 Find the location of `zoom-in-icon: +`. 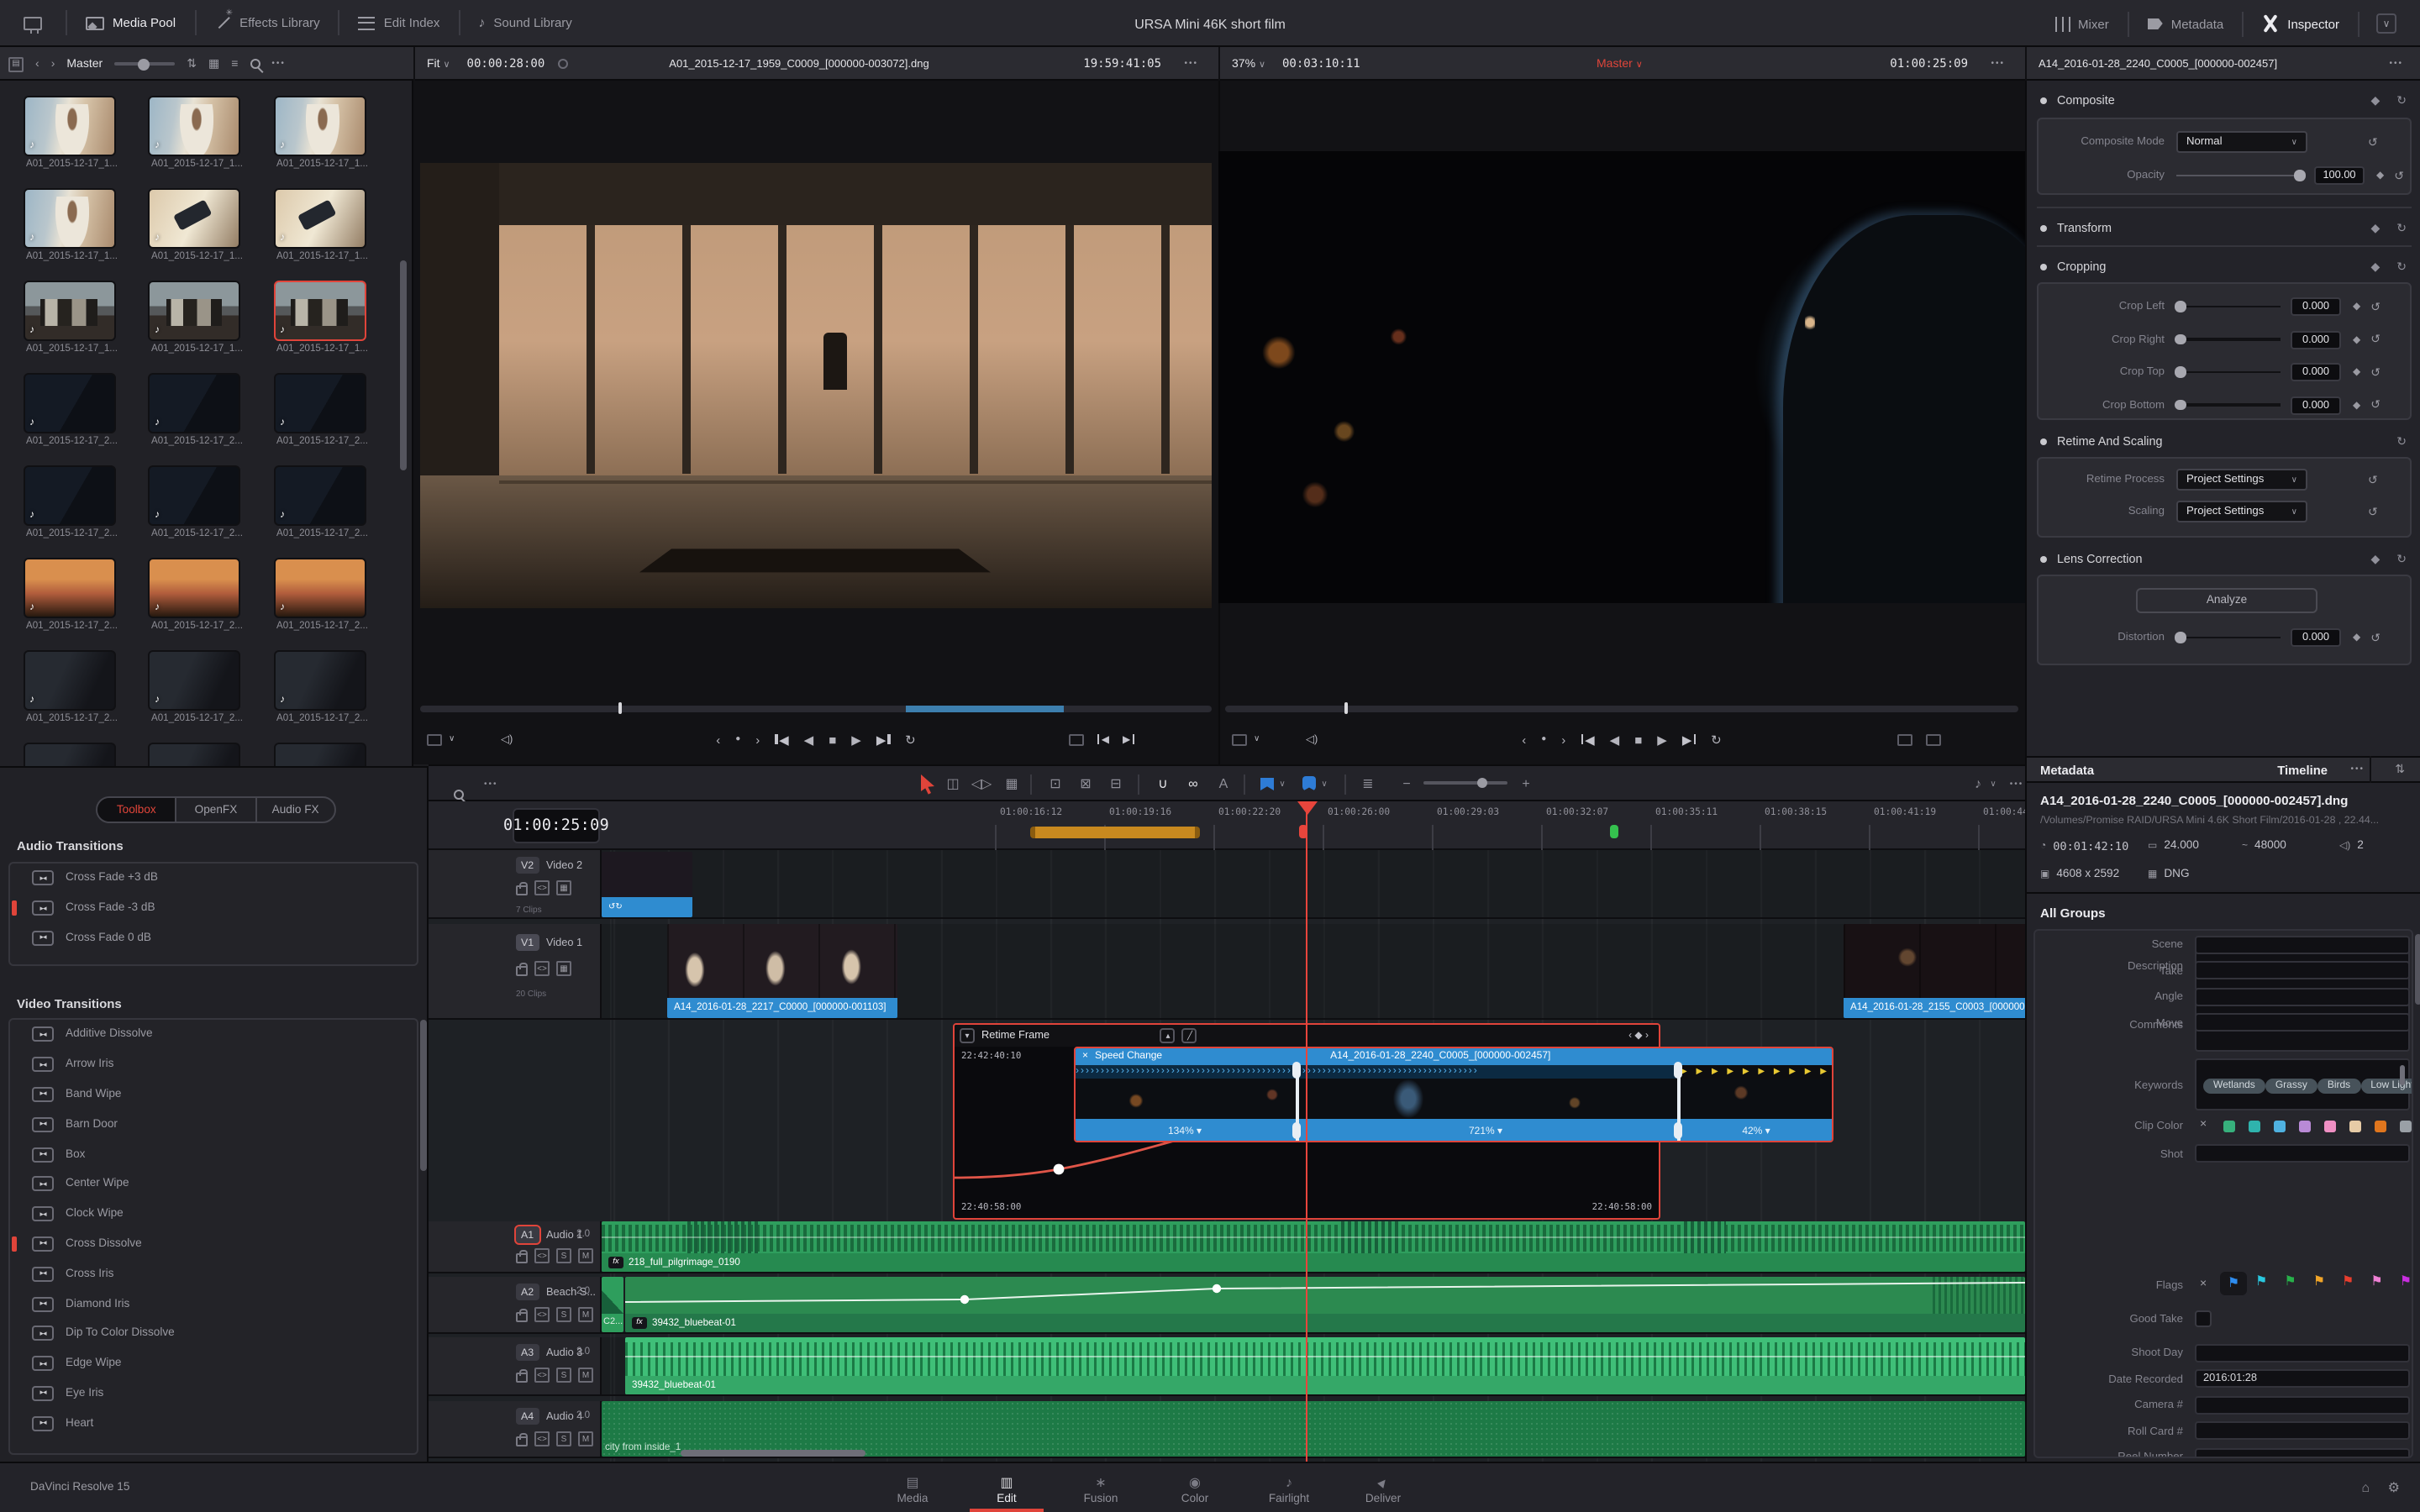

zoom-in-icon: + is located at coordinates (1526, 783).